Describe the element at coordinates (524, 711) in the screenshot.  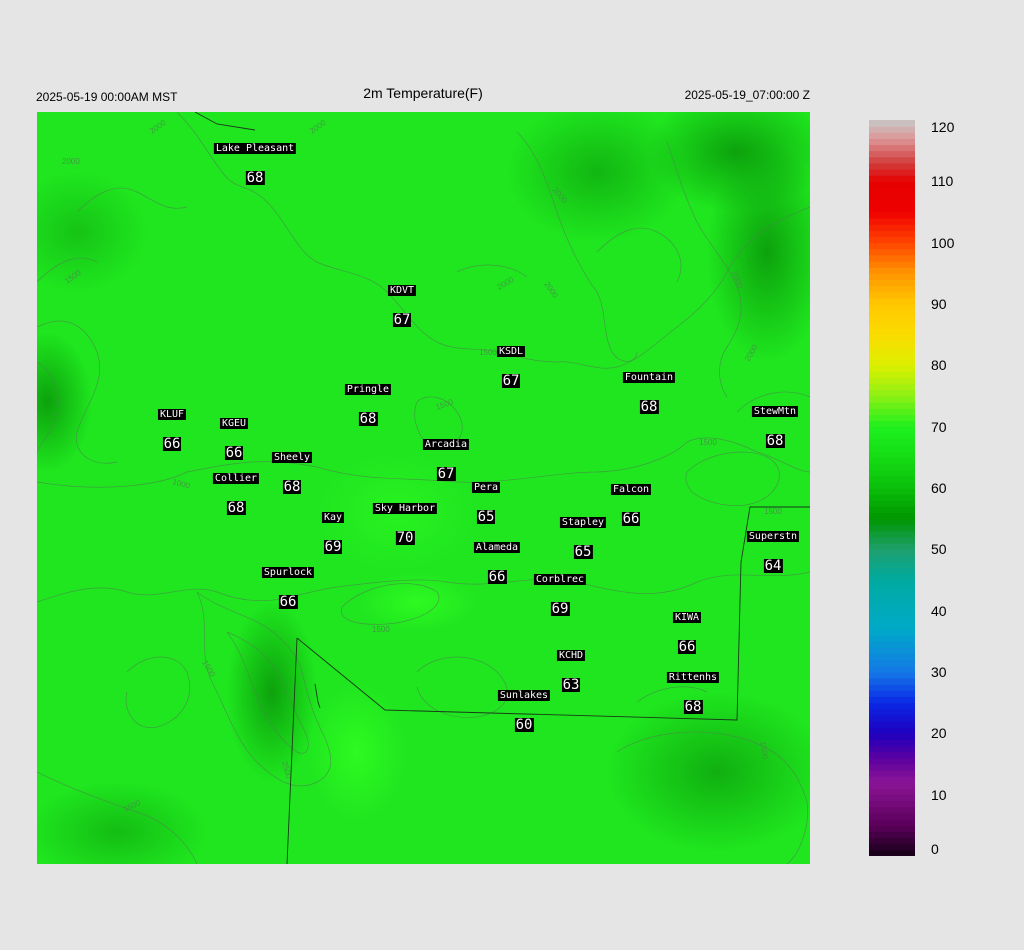
I see `station-marker: Sunlakes 60` at that location.